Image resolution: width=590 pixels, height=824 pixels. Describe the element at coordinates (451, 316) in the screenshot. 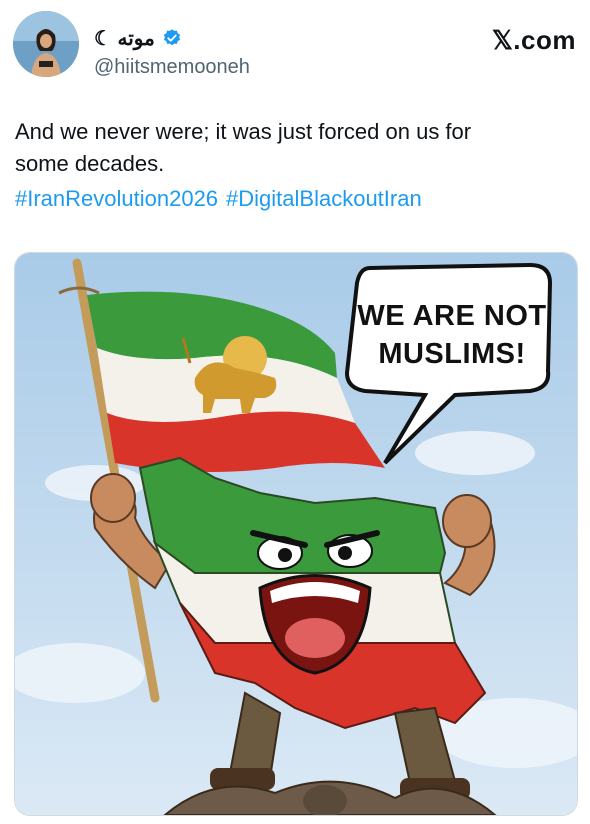

I see `bubble-line: WE ARE NOT` at that location.